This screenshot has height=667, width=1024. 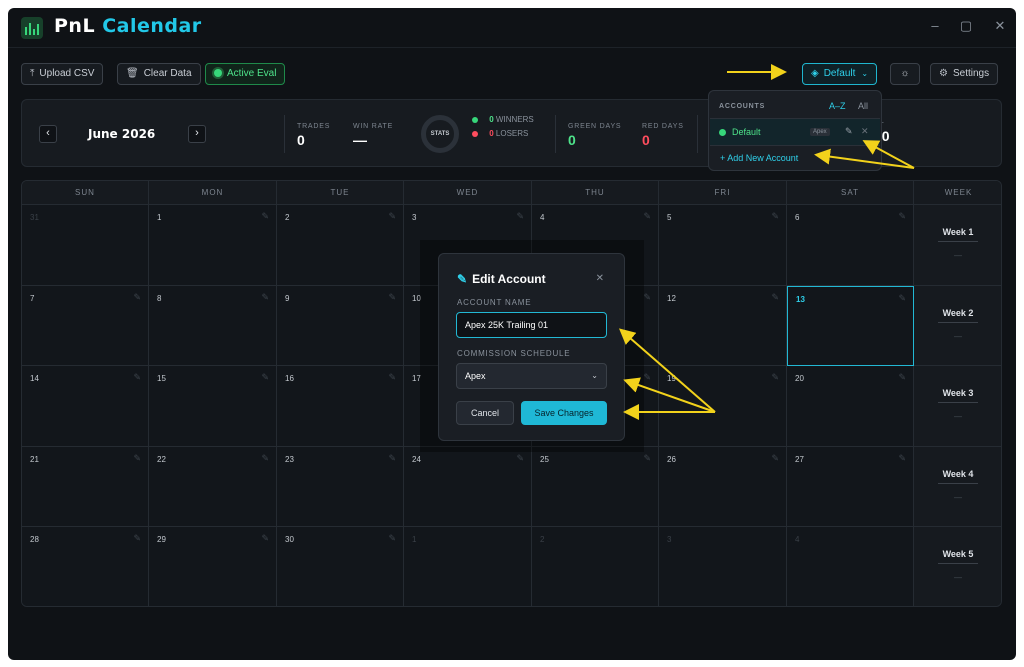 What do you see at coordinates (85, 325) in the screenshot?
I see `day-cell: 7 ✎` at bounding box center [85, 325].